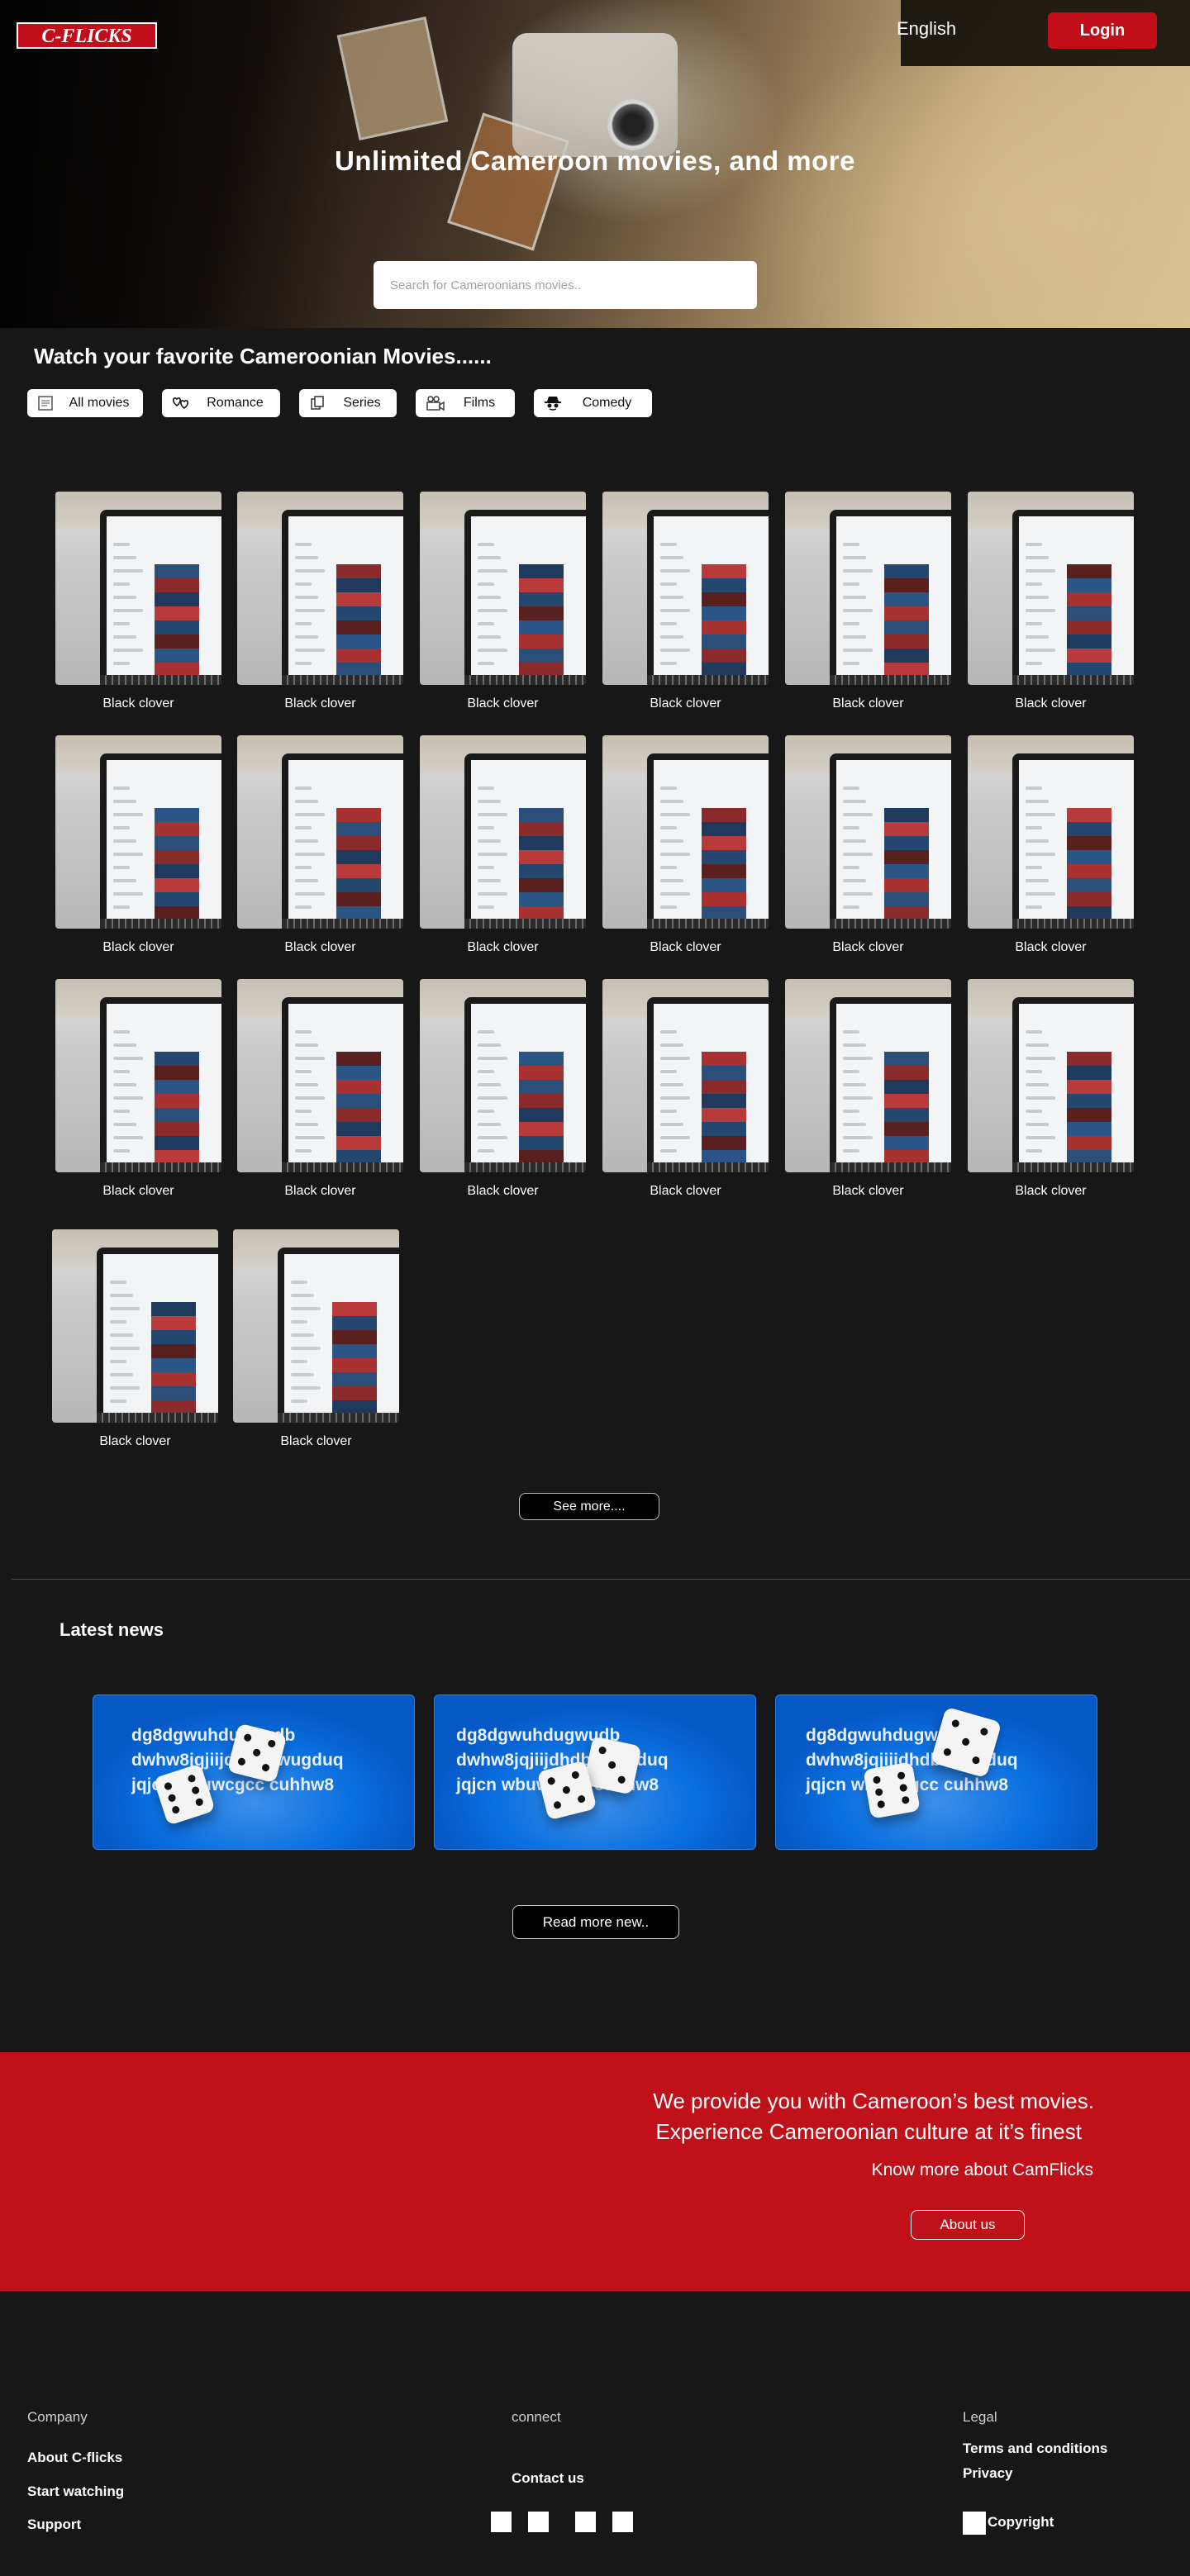 Image resolution: width=1190 pixels, height=2576 pixels. I want to click on footer-link-terms: Terms and conditions, so click(1035, 2449).